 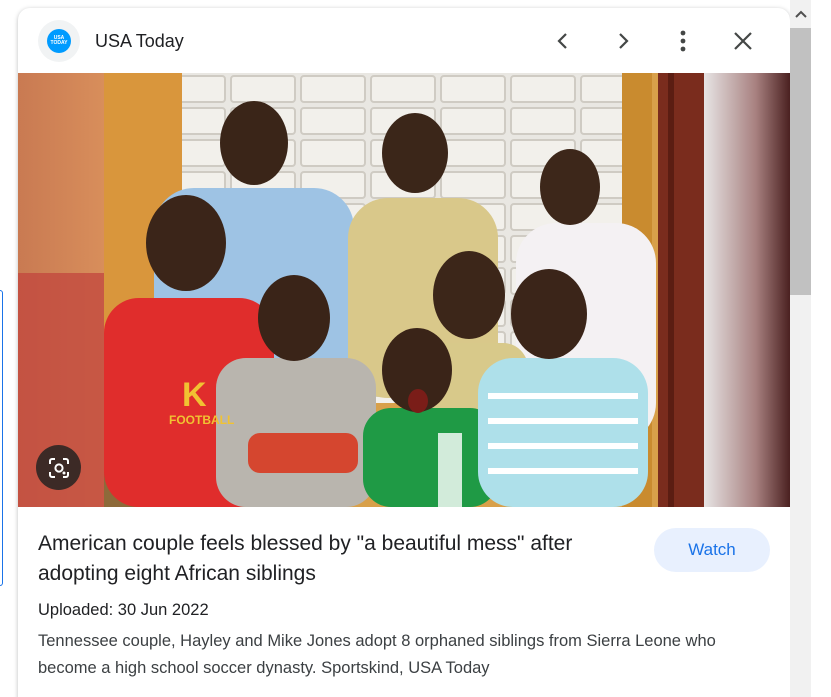 I want to click on more-options-button, so click(x=683, y=41).